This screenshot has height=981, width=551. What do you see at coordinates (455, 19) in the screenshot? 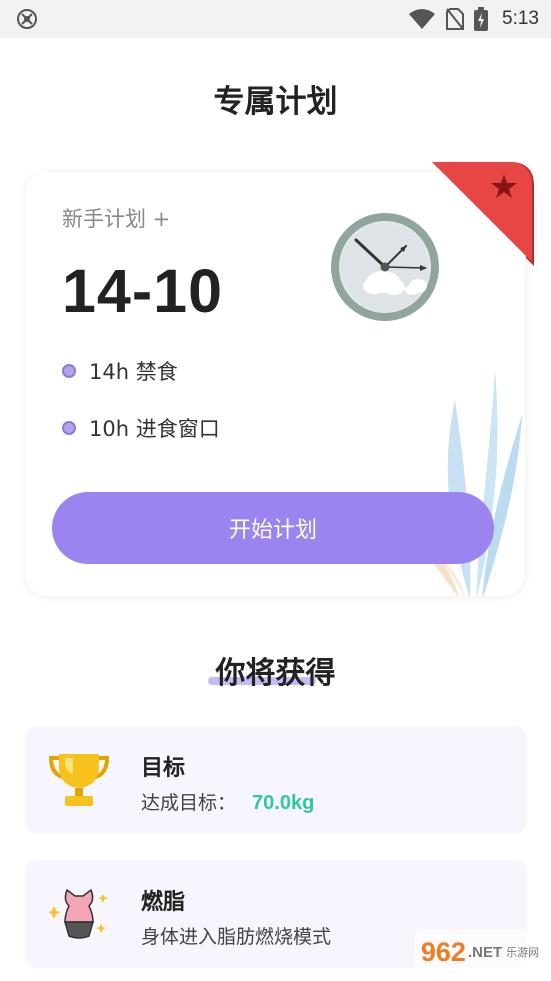
I see `no-sim-icon` at bounding box center [455, 19].